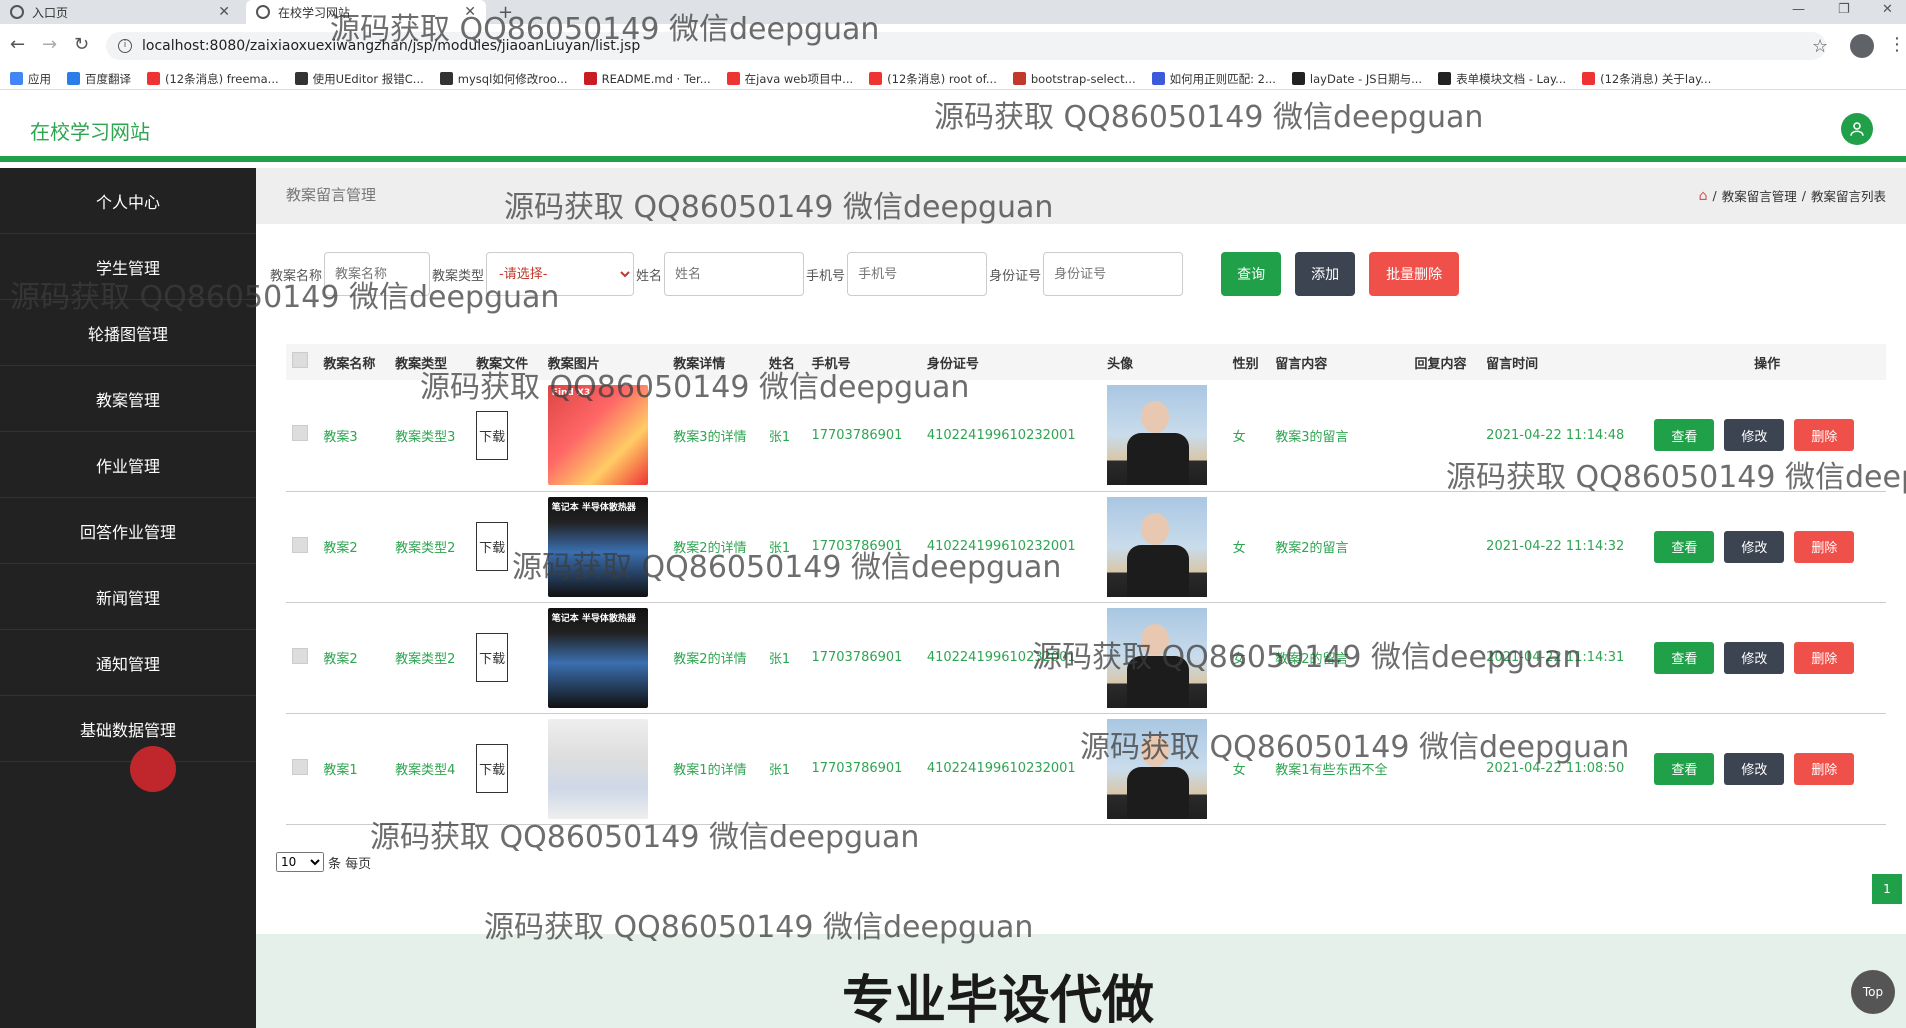 The width and height of the screenshot is (1906, 1028). I want to click on sidebar-item-notices: 通知管理, so click(128, 663).